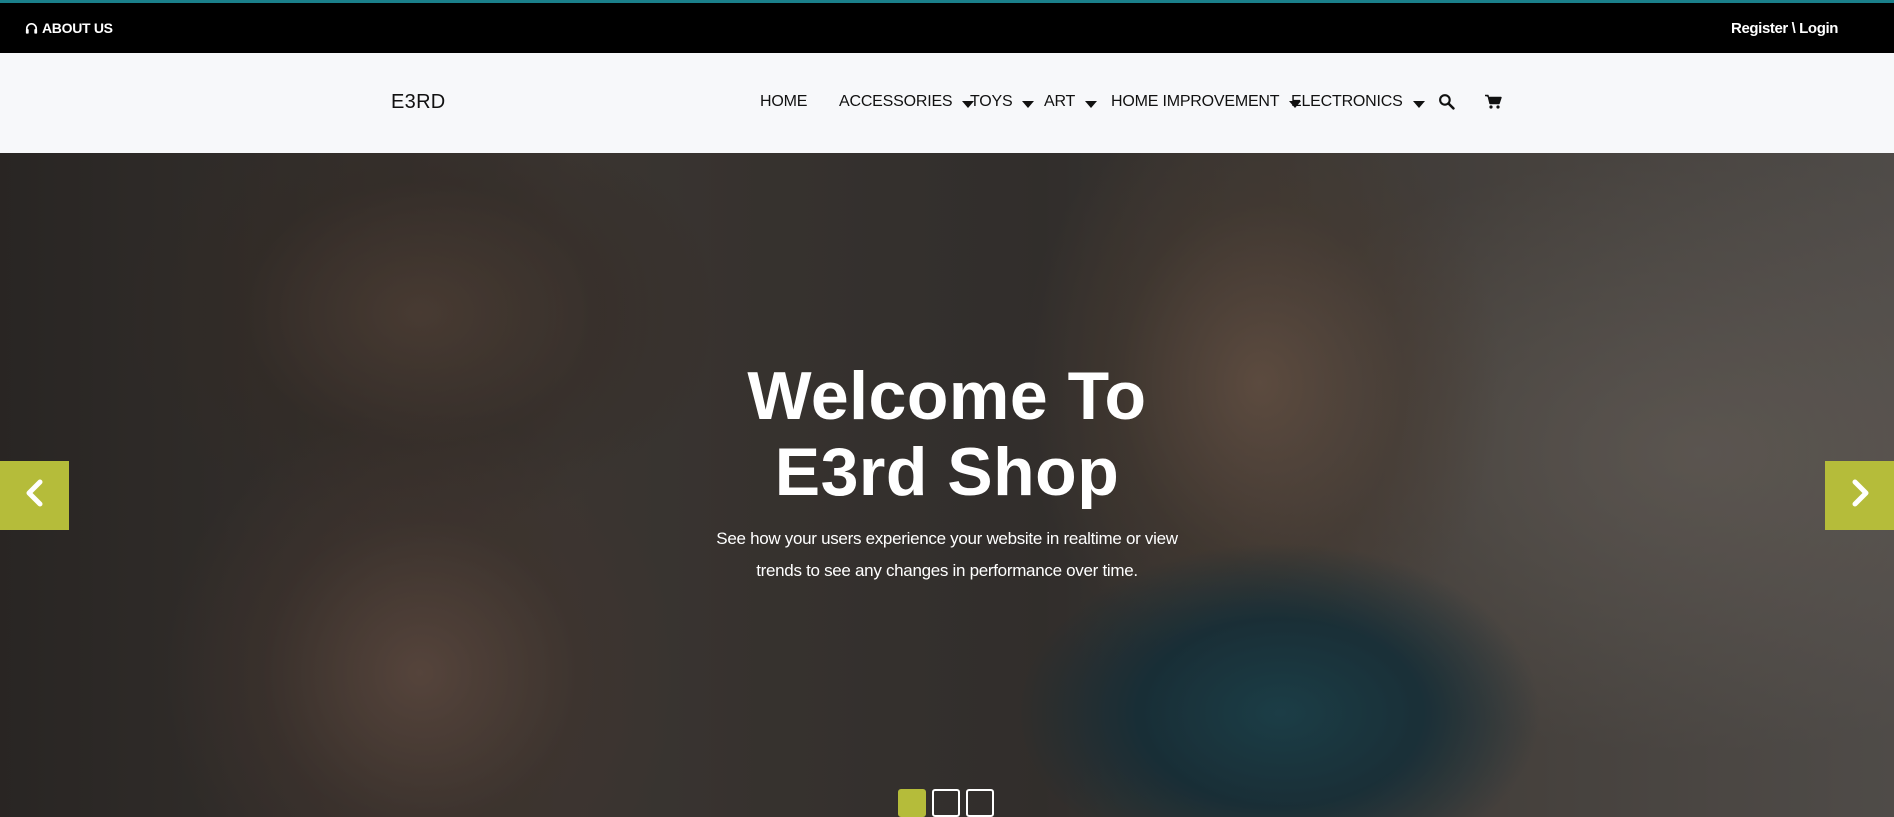 Image resolution: width=1894 pixels, height=817 pixels. I want to click on nav-item-art: ART, so click(1071, 102).